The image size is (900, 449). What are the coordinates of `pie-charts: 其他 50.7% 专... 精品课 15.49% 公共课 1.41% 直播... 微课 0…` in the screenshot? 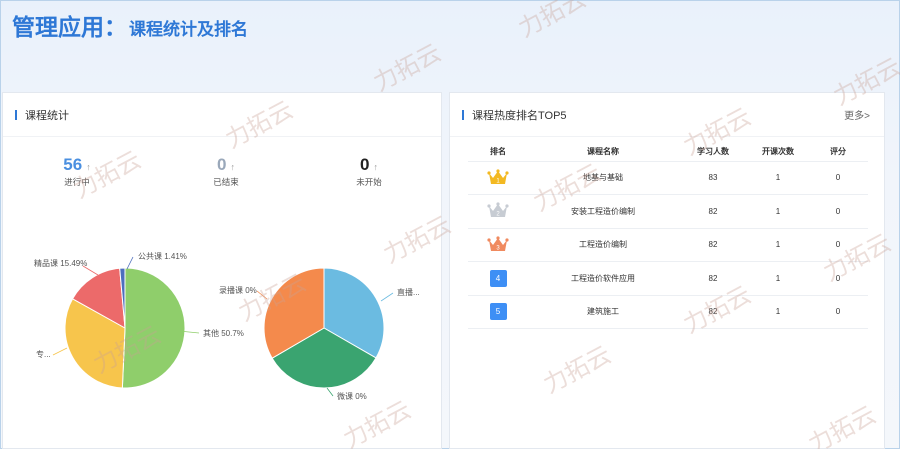 It's located at (227, 326).